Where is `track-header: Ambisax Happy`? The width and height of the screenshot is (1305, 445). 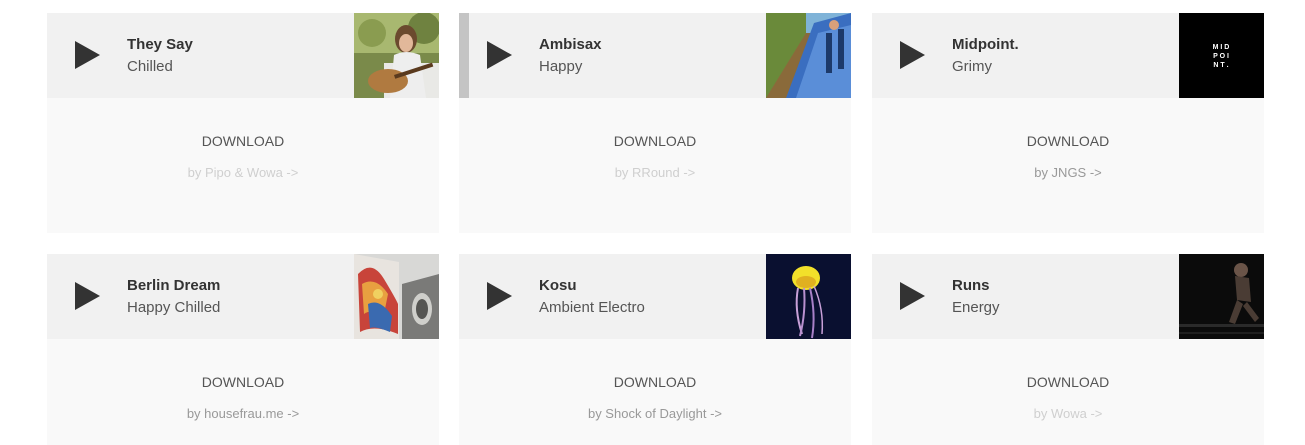
track-header: Ambisax Happy is located at coordinates (655, 55).